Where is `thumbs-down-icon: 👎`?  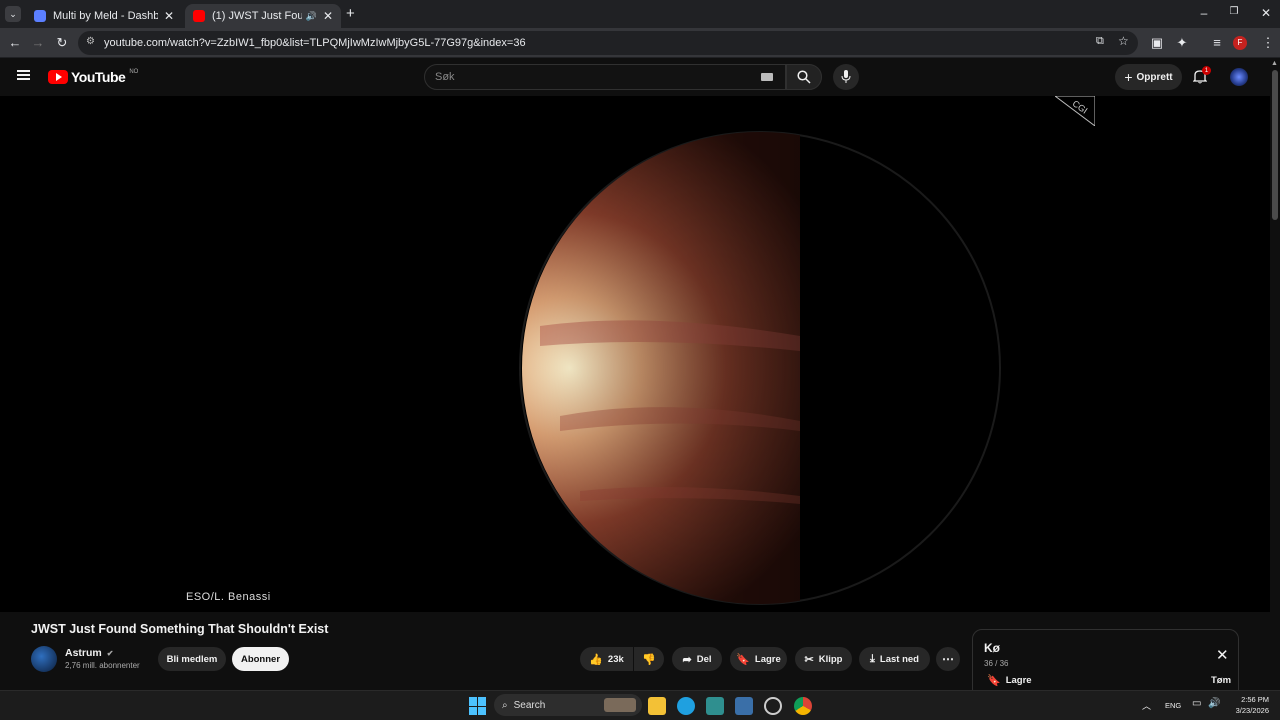
thumbs-down-icon: 👎 is located at coordinates (649, 659).